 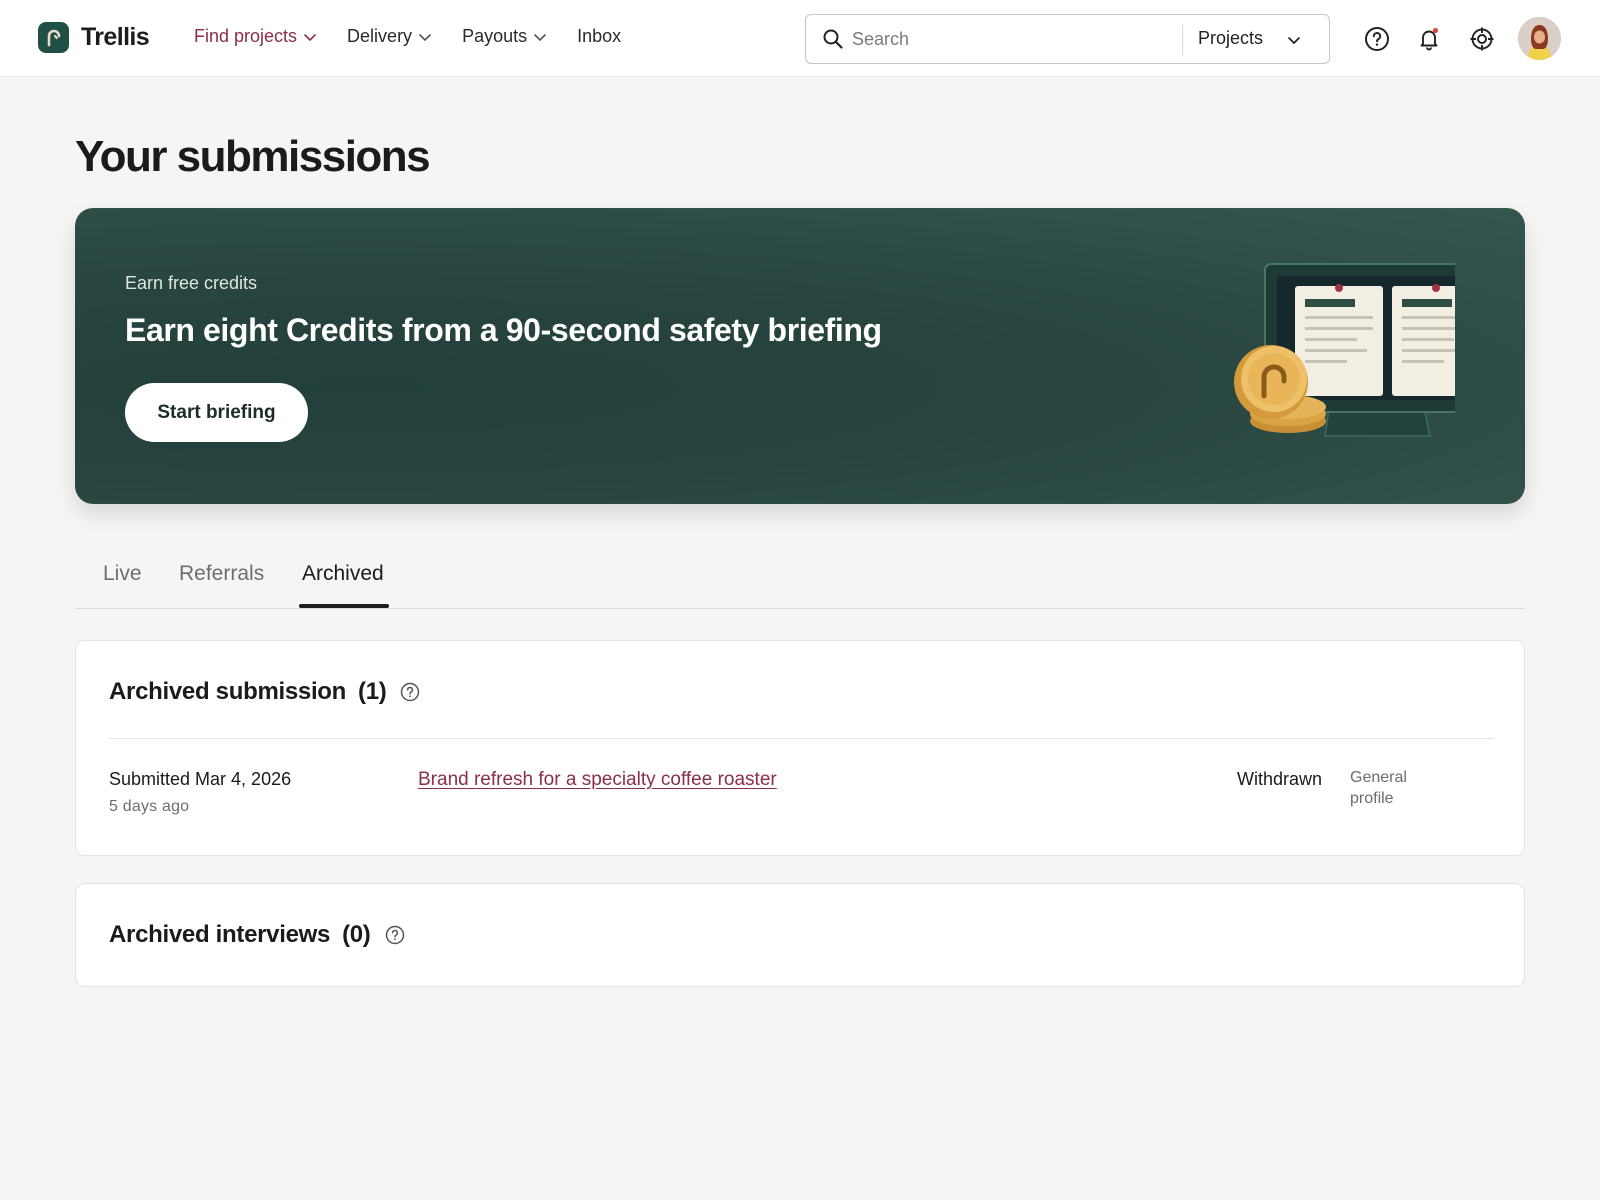 What do you see at coordinates (833, 39) in the screenshot?
I see `search-icon` at bounding box center [833, 39].